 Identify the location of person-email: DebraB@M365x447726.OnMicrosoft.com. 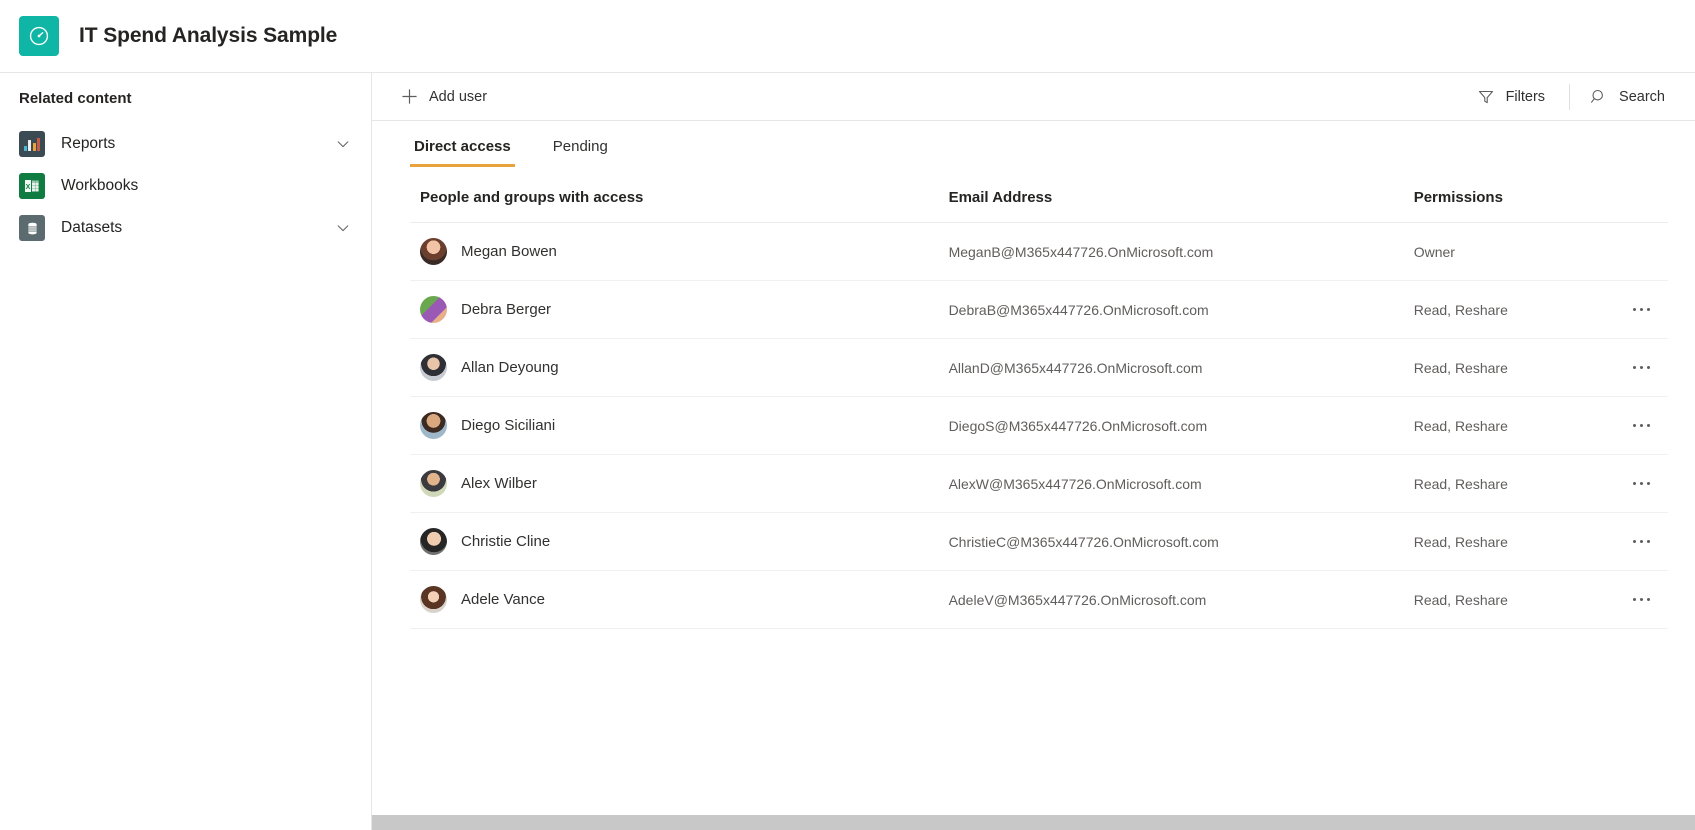
(1171, 309).